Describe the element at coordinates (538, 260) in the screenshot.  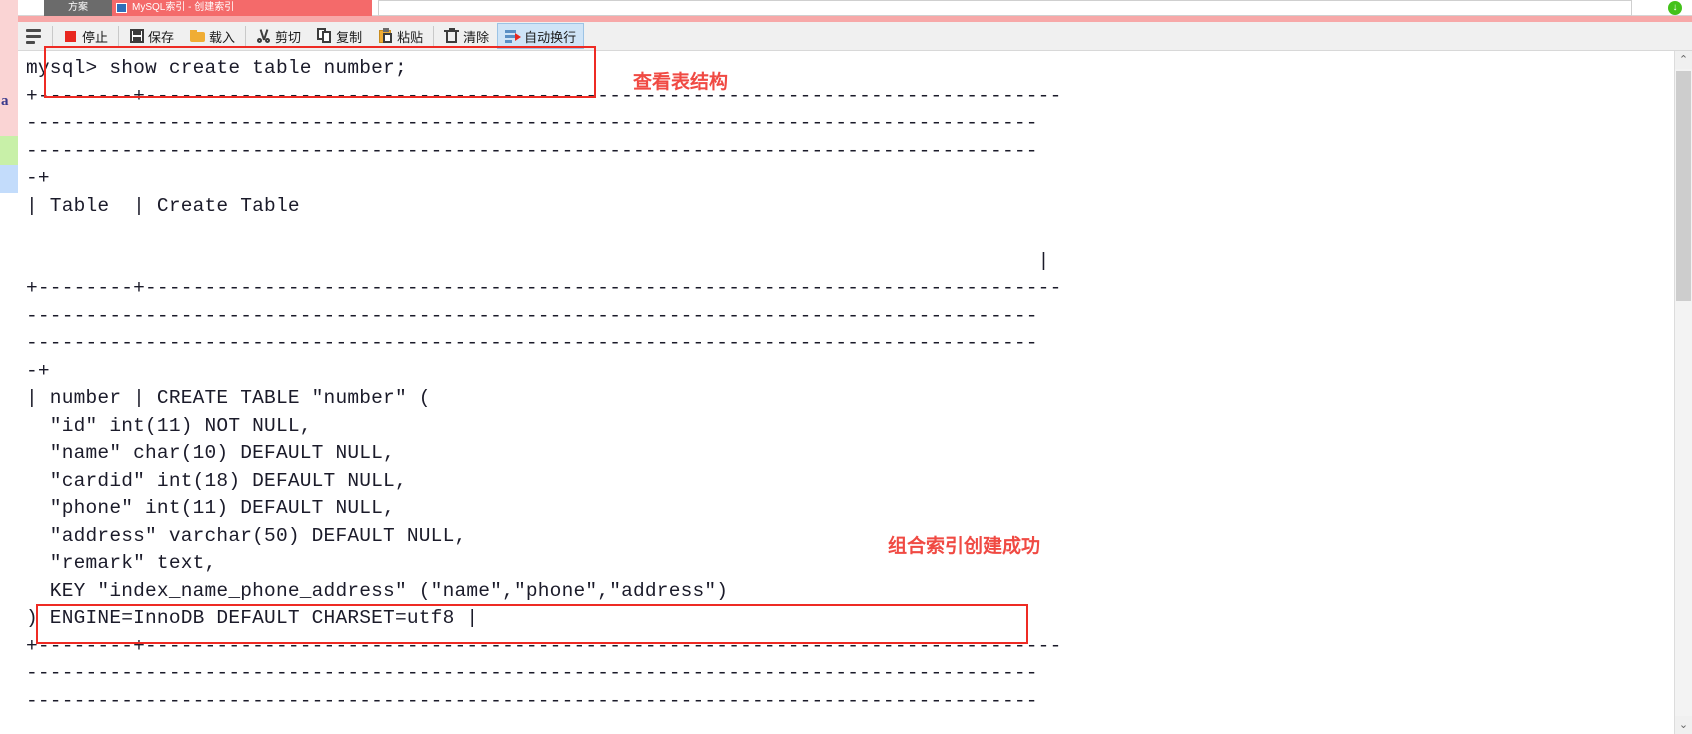
I see `terminal-line: |` at that location.